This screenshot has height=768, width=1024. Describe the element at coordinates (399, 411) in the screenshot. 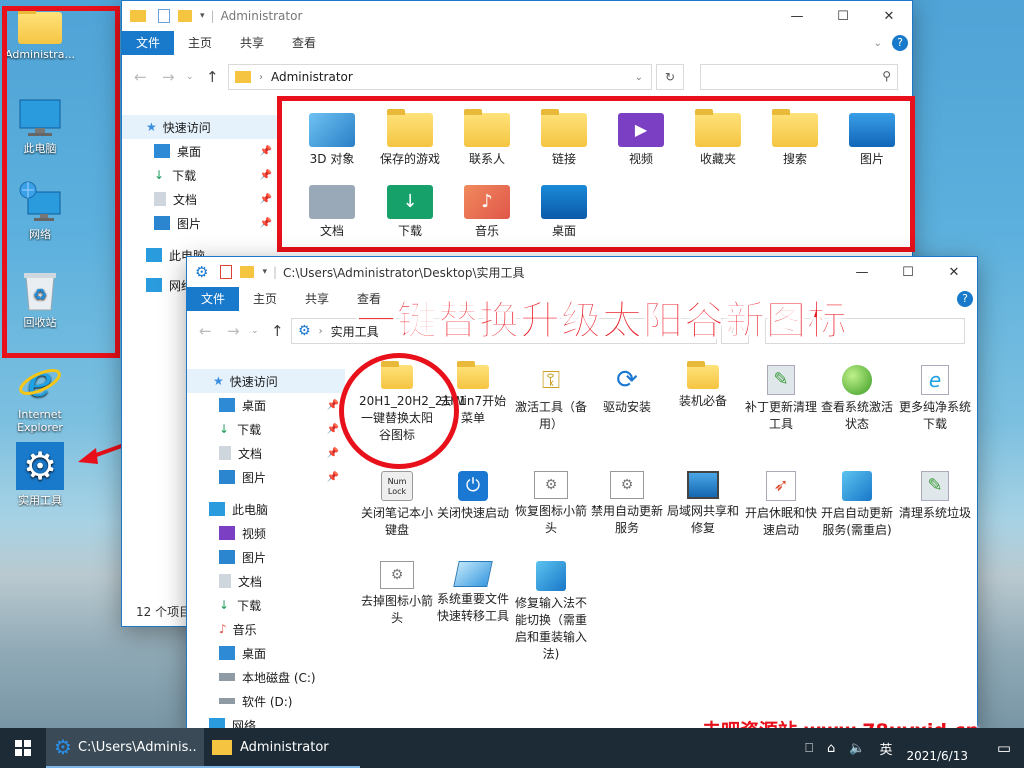

I see `highlight-circle` at that location.